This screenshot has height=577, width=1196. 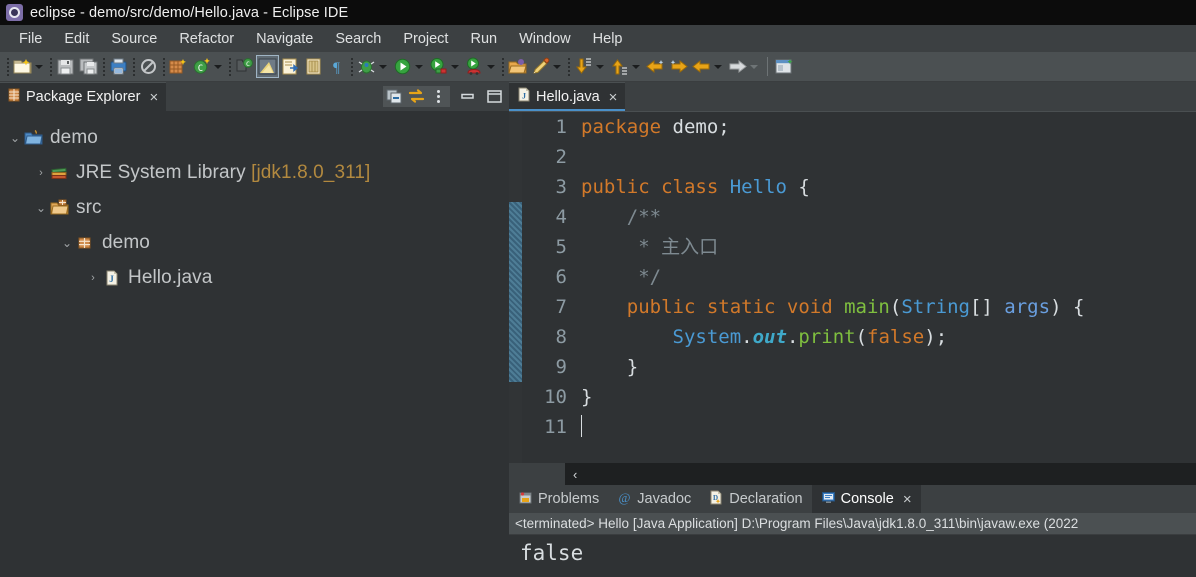 I want to click on run-as-server-icon, so click(x=474, y=66).